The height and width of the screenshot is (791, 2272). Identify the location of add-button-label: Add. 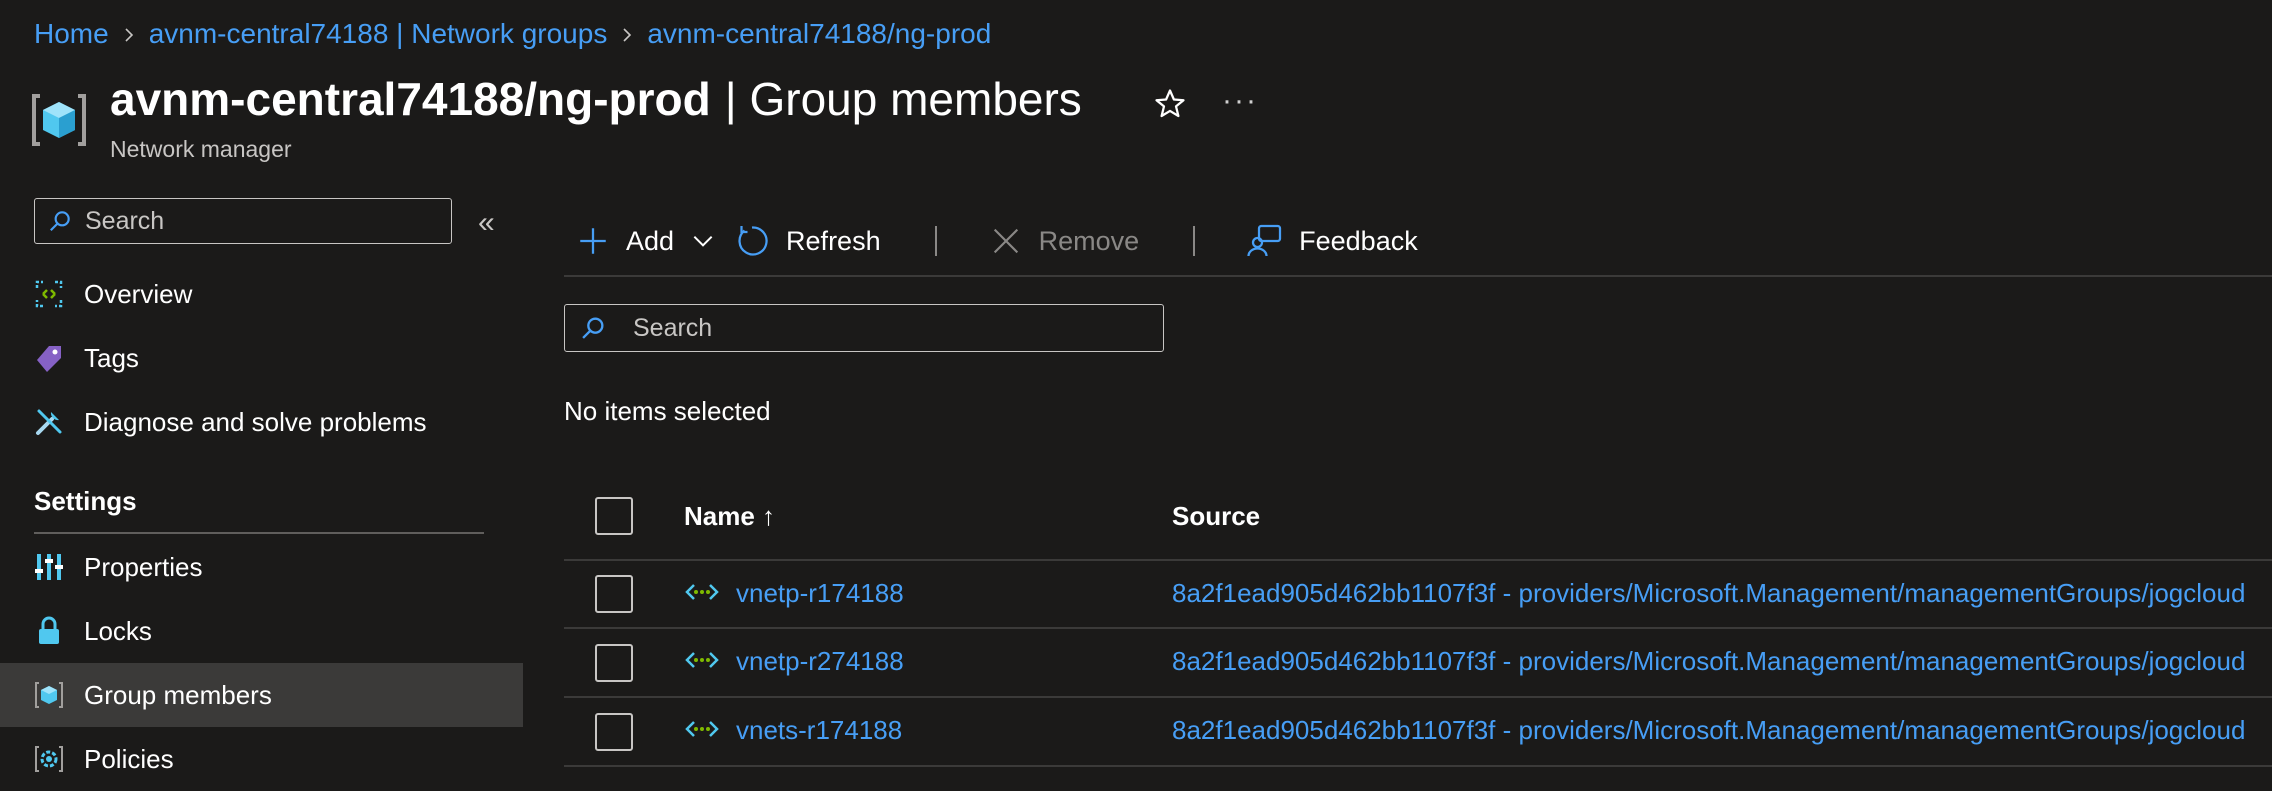
(650, 240).